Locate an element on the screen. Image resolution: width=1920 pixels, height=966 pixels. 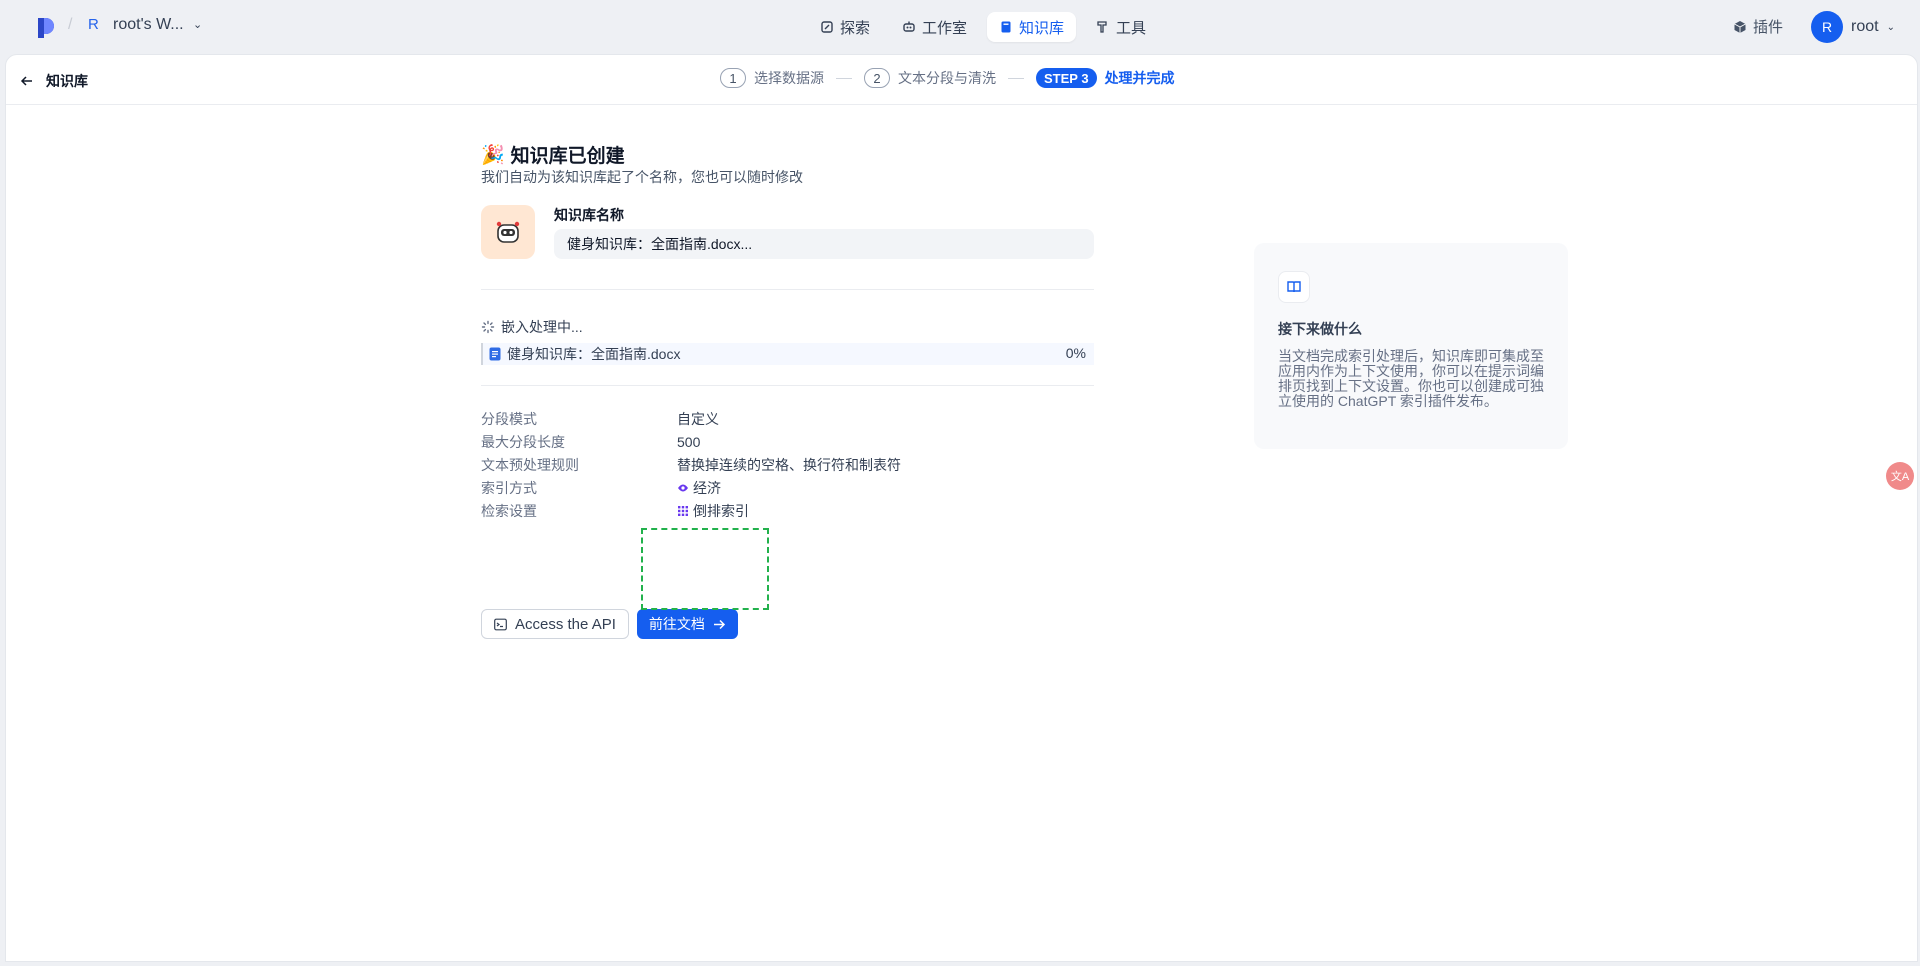
nav-studio: 工作室 is located at coordinates (934, 27).